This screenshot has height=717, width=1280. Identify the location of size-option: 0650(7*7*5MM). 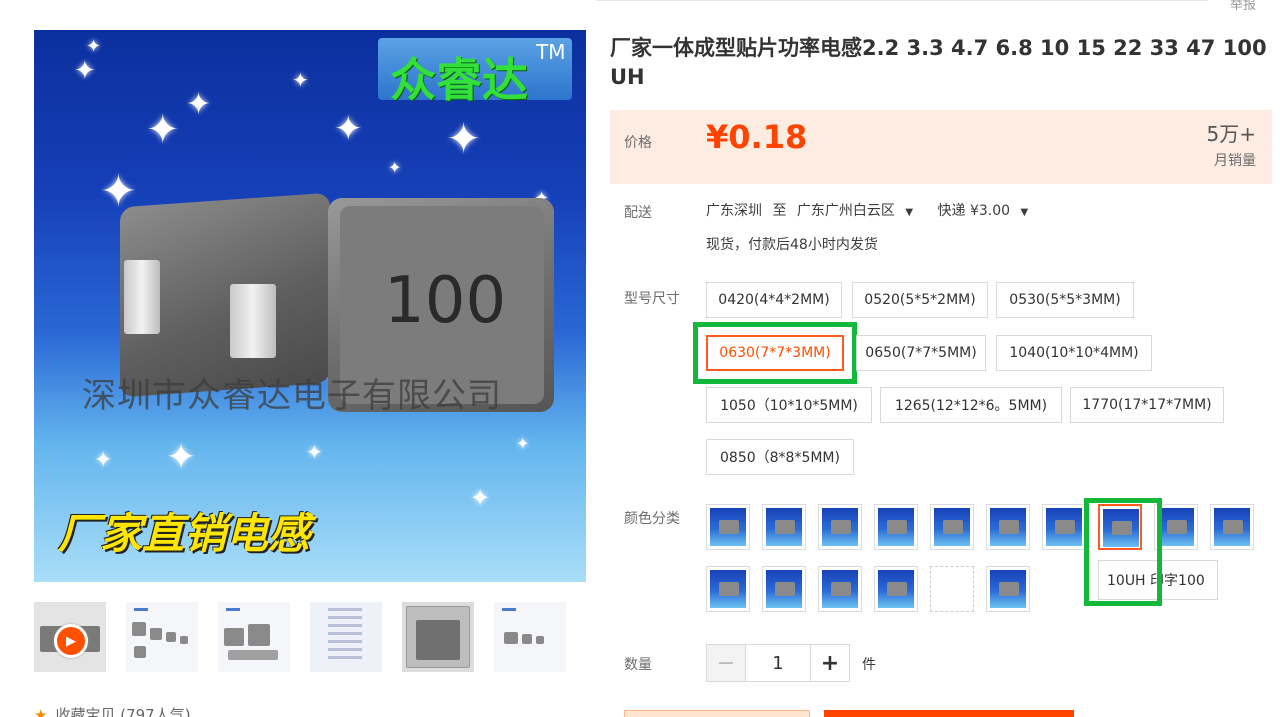
(921, 353).